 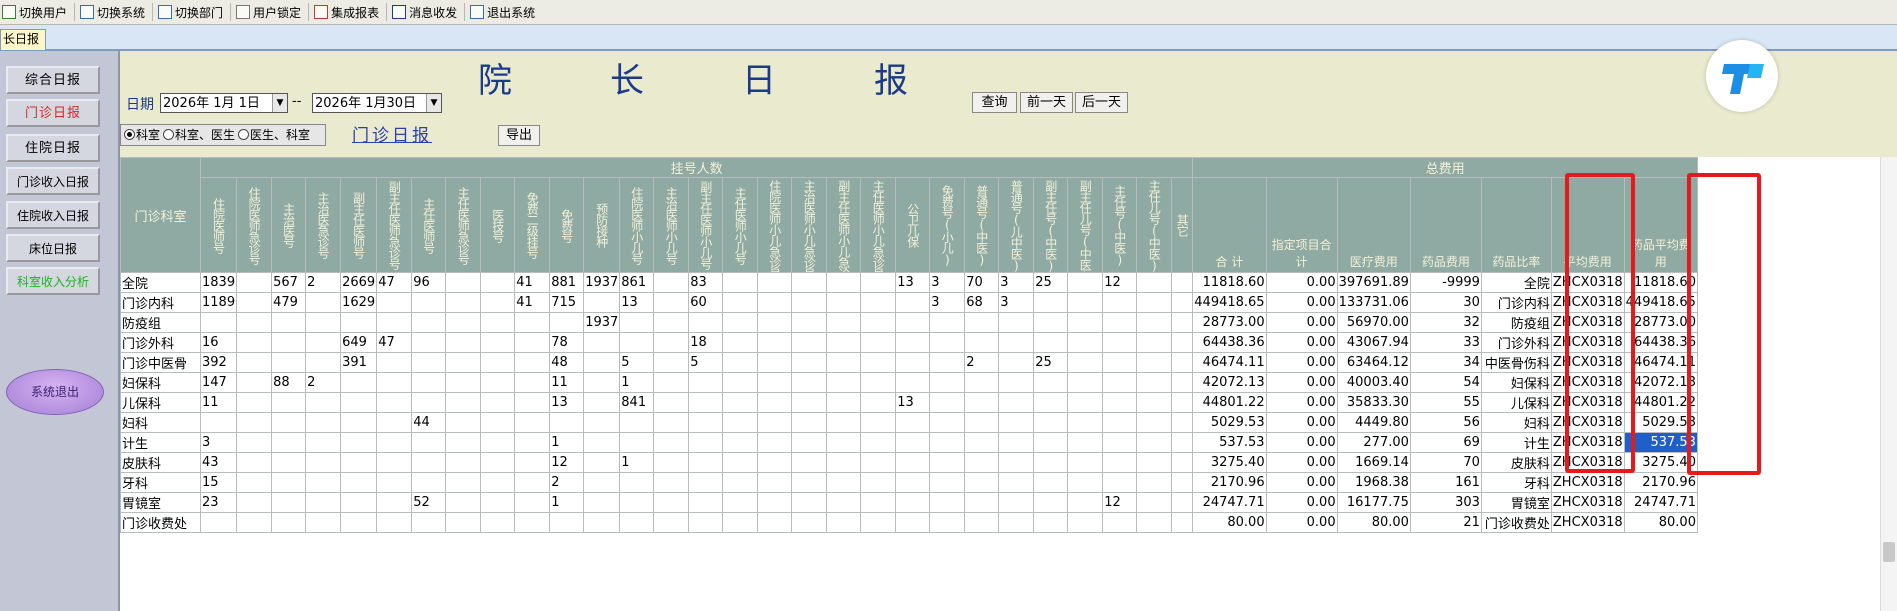 What do you see at coordinates (1101, 102) in the screenshot?
I see `next-day-button: 后一天` at bounding box center [1101, 102].